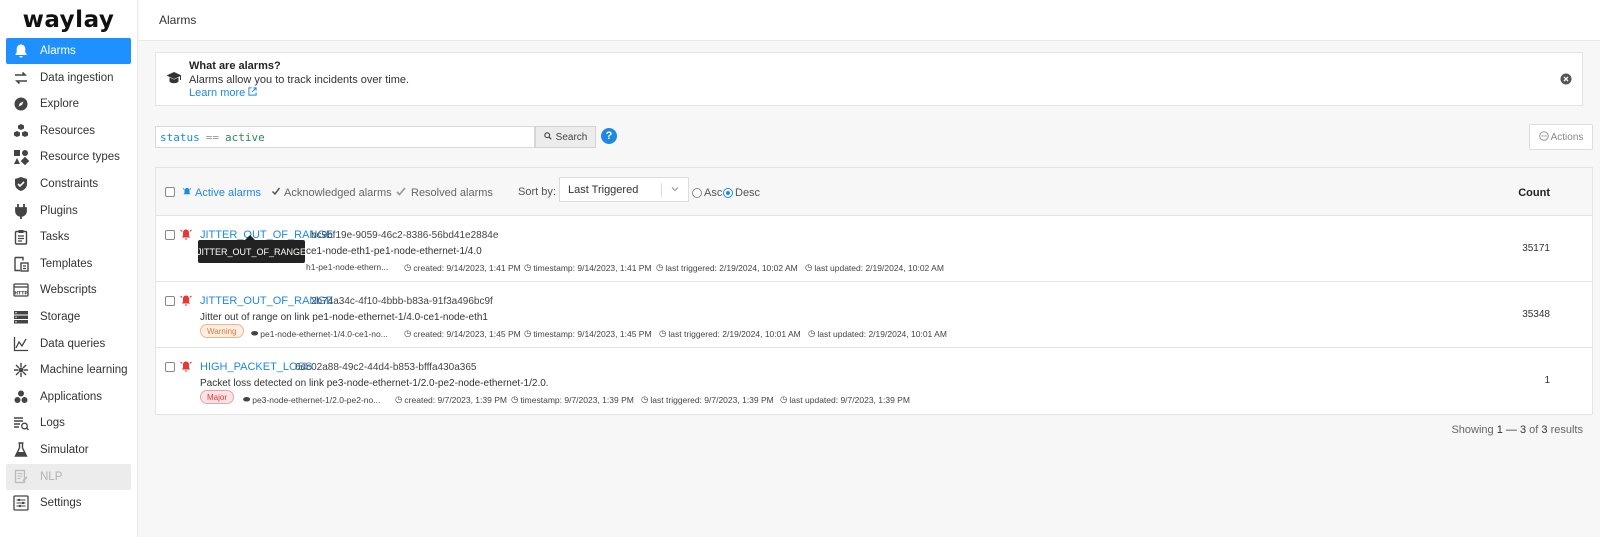 The image size is (1600, 537). I want to click on search-button: Search, so click(565, 137).